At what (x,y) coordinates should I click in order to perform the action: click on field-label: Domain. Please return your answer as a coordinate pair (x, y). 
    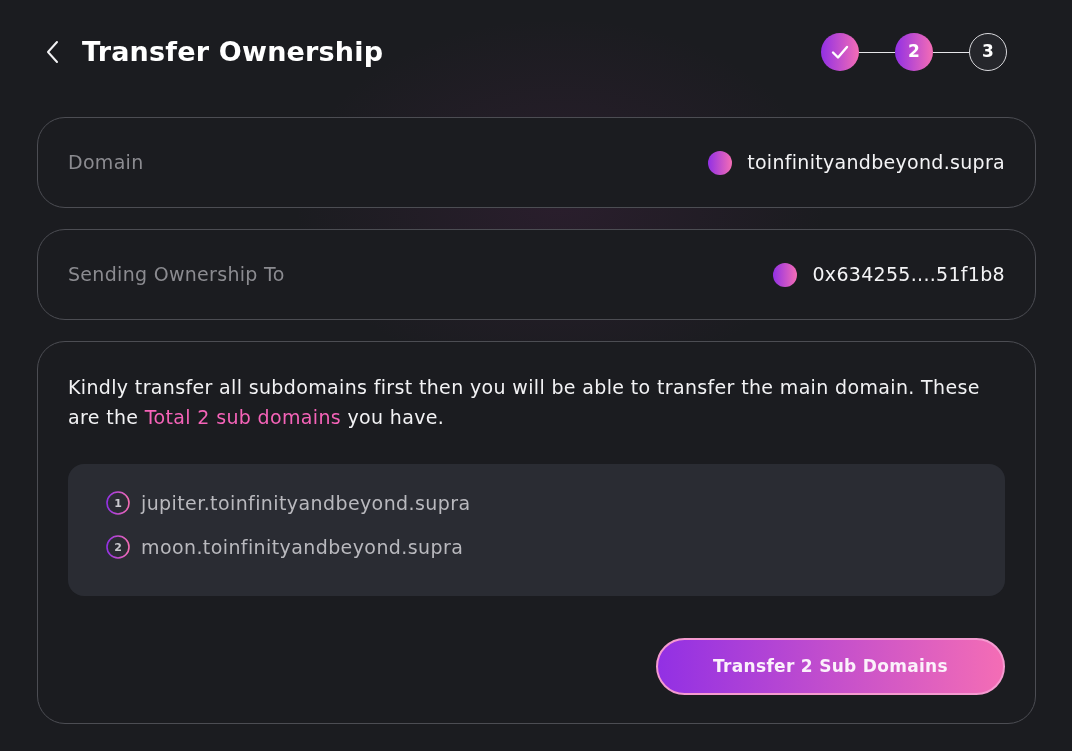
    Looking at the image, I should click on (106, 163).